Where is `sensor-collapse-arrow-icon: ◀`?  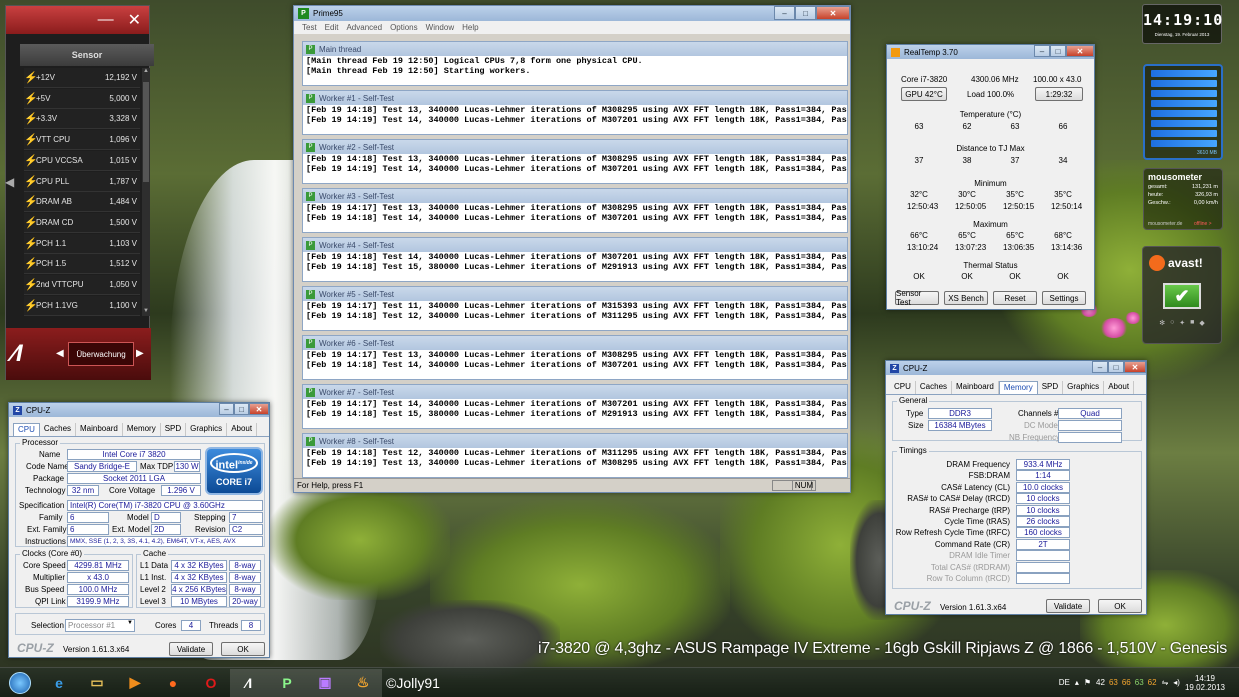 sensor-collapse-arrow-icon: ◀ is located at coordinates (9, 182).